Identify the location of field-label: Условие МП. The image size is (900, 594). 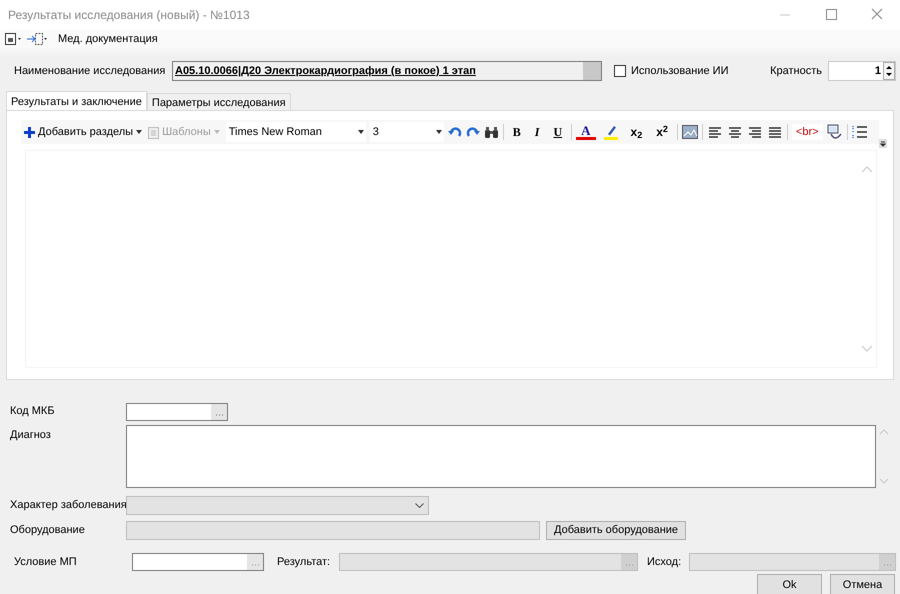
(46, 562).